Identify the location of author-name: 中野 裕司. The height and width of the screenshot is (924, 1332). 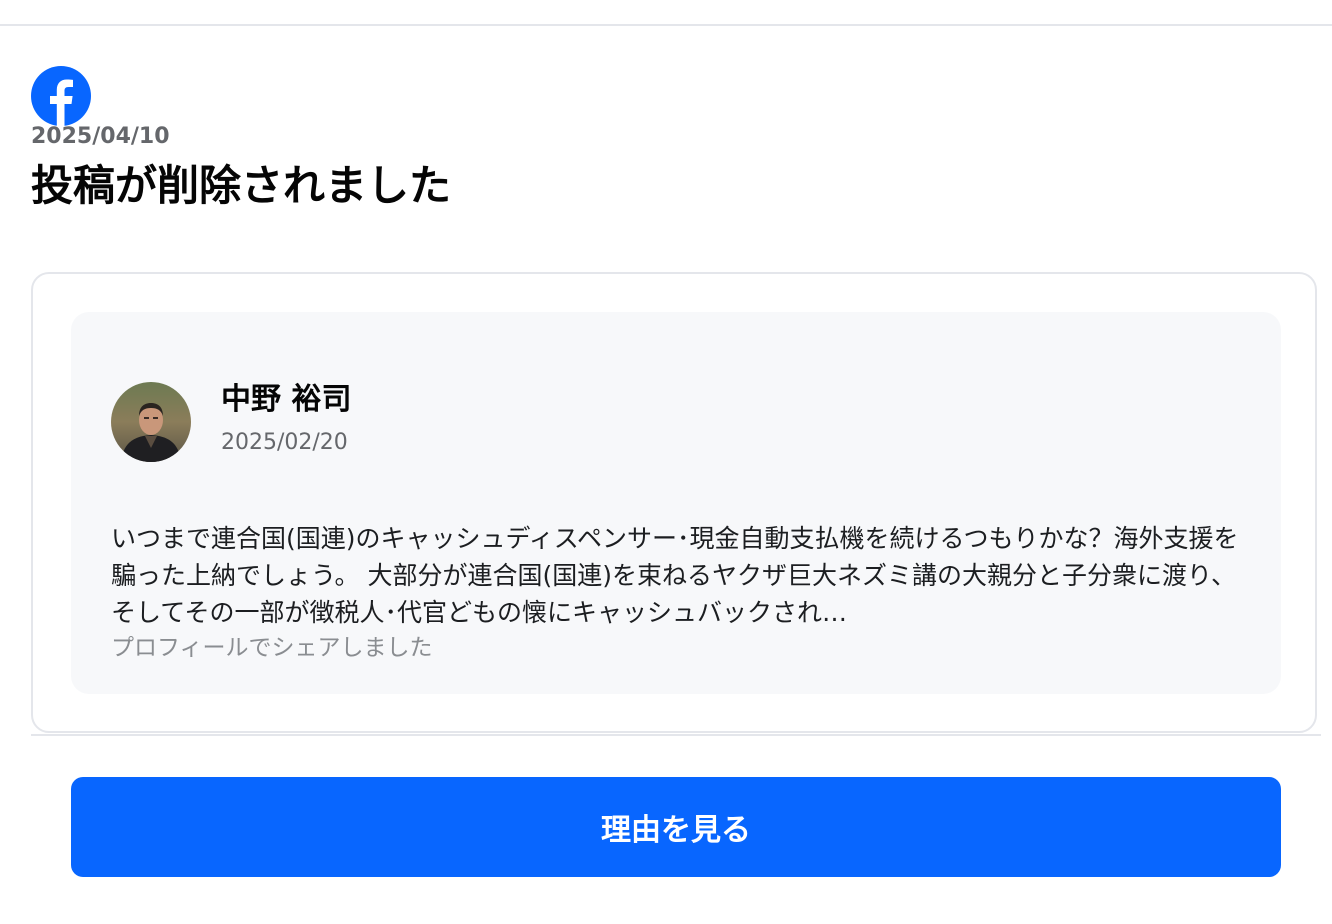
(286, 400).